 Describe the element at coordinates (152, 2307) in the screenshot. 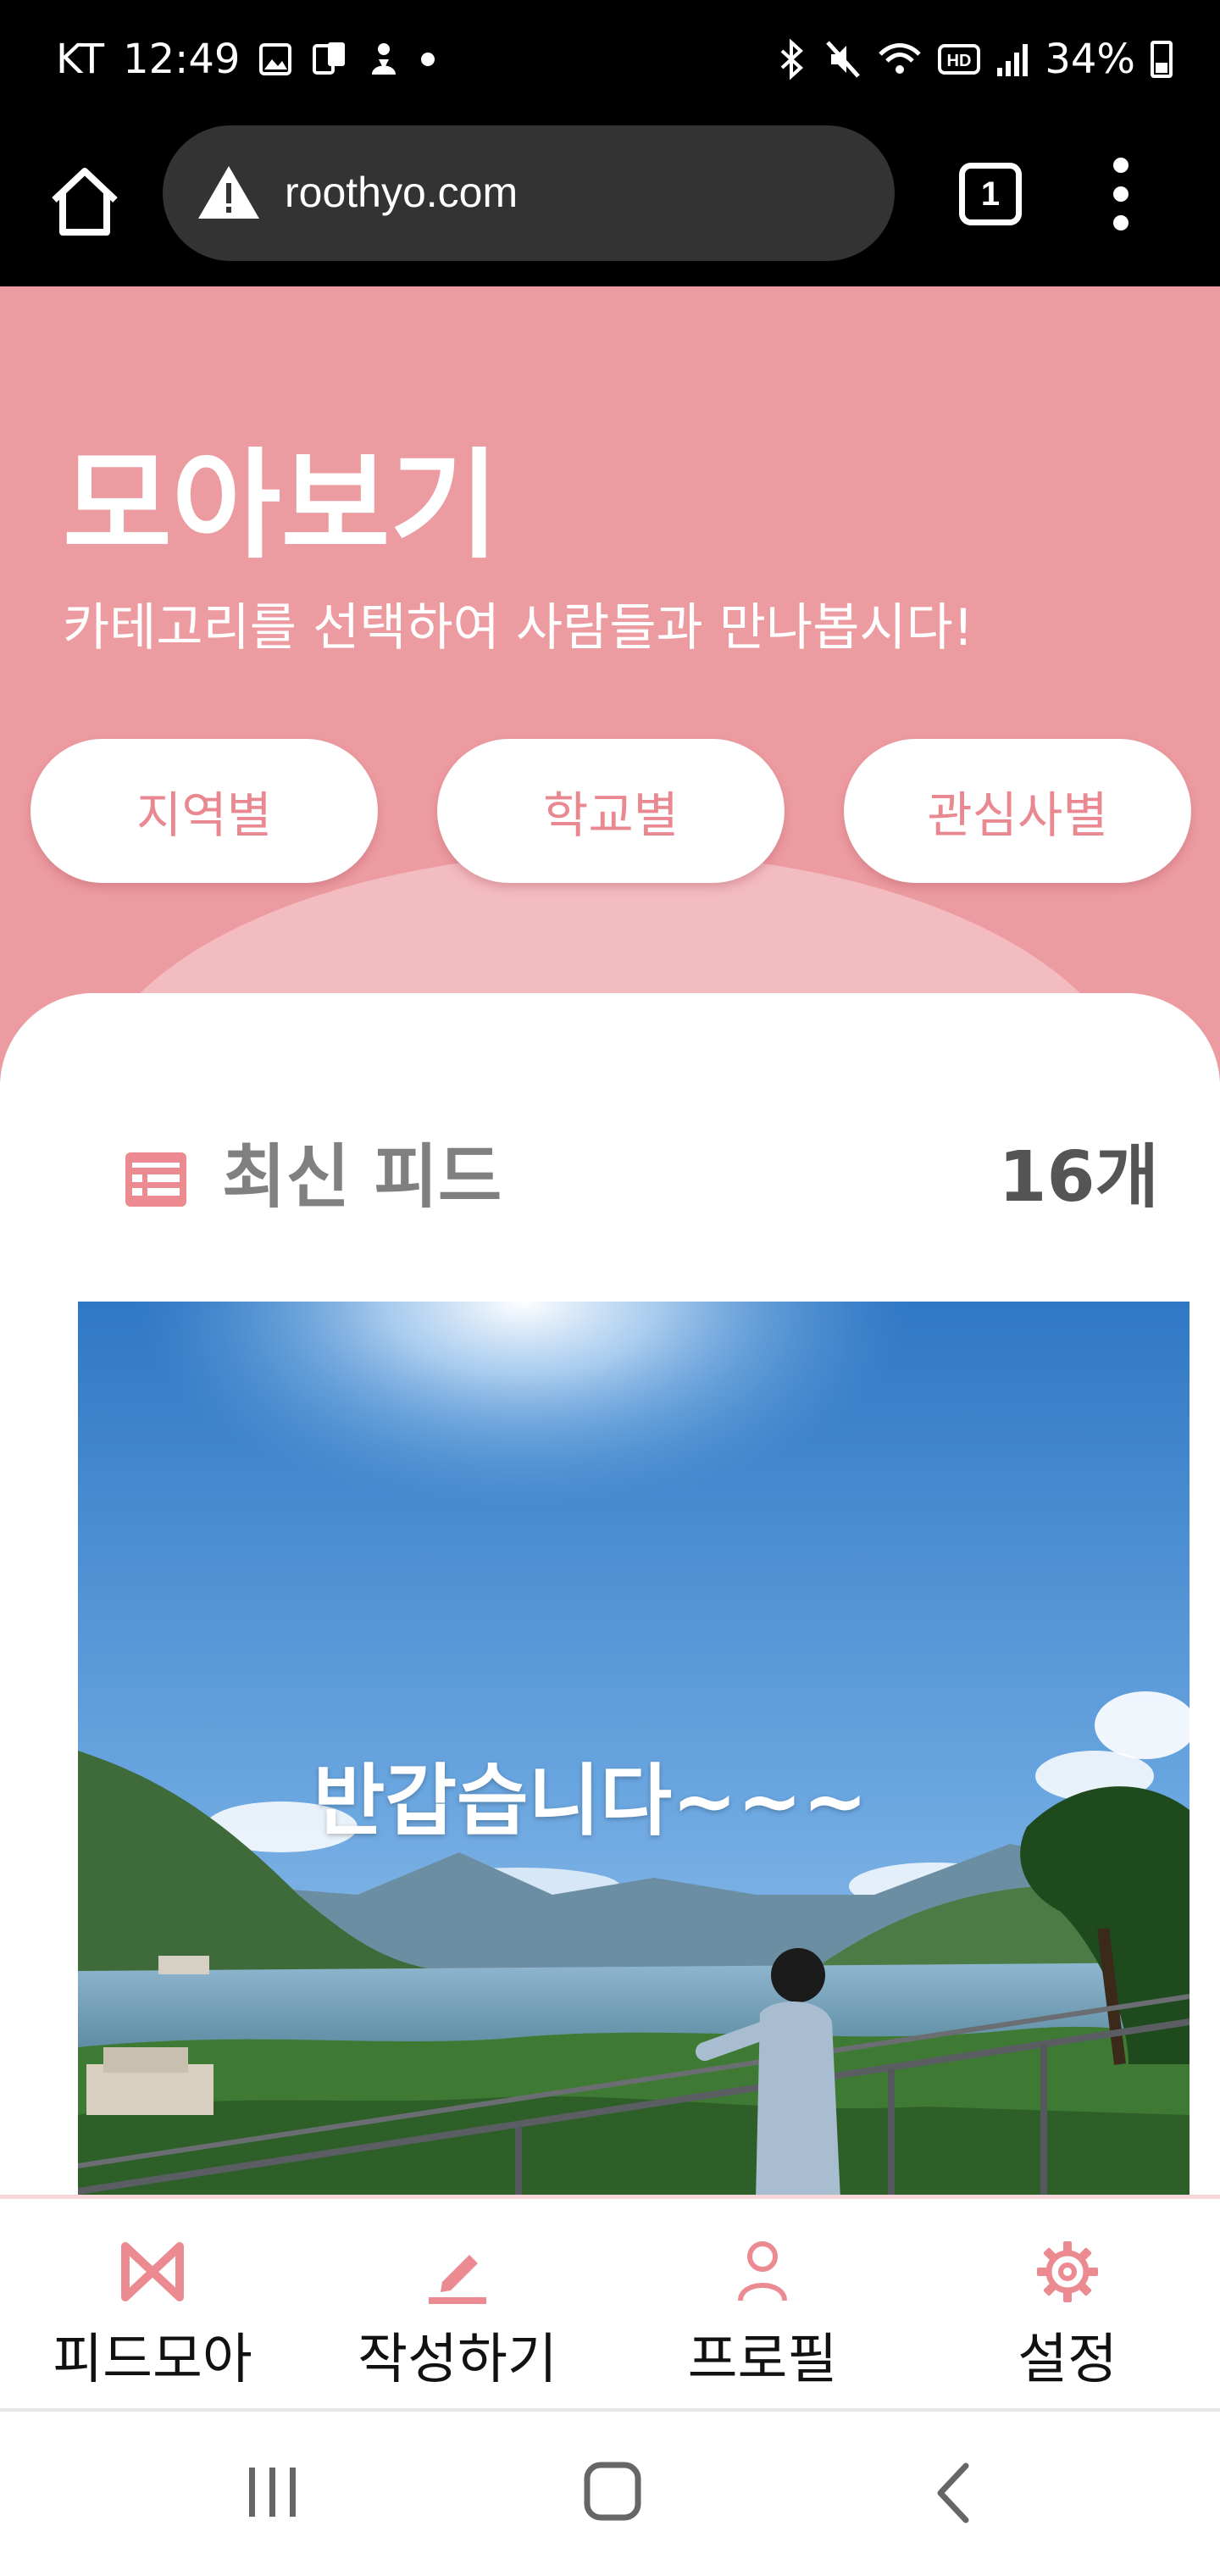

I see `nav-item-feed: 피드모아` at that location.